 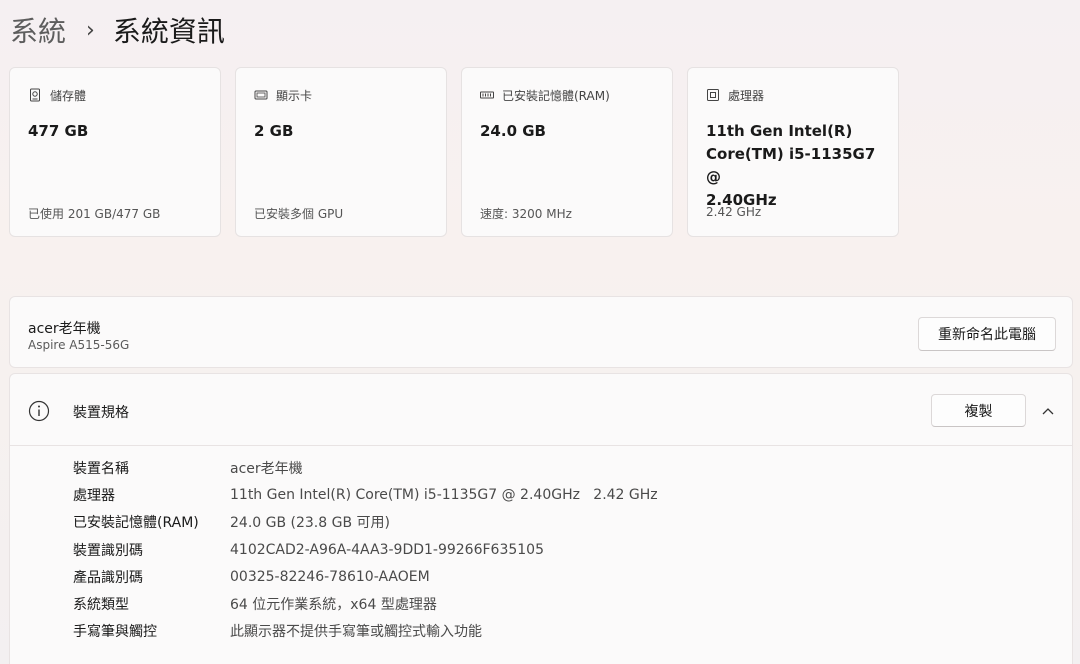 What do you see at coordinates (356, 632) in the screenshot?
I see `spec-value: 此顯示器不提供手寫筆或觸控式輸入功能` at bounding box center [356, 632].